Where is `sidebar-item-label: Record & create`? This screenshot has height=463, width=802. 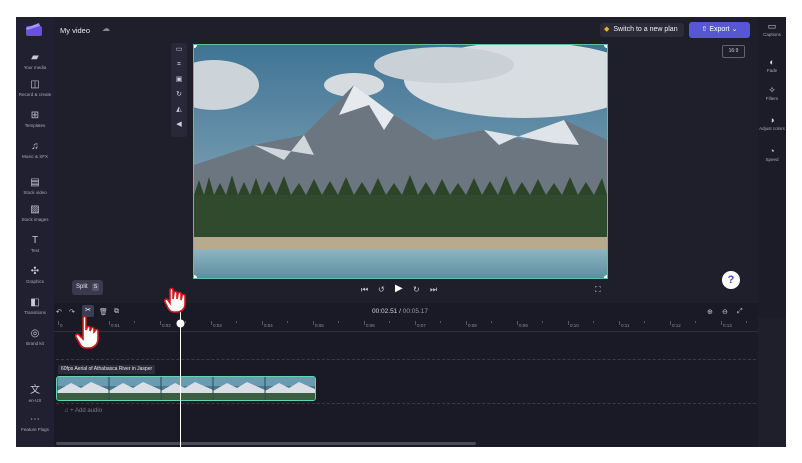 sidebar-item-label: Record & create is located at coordinates (35, 94).